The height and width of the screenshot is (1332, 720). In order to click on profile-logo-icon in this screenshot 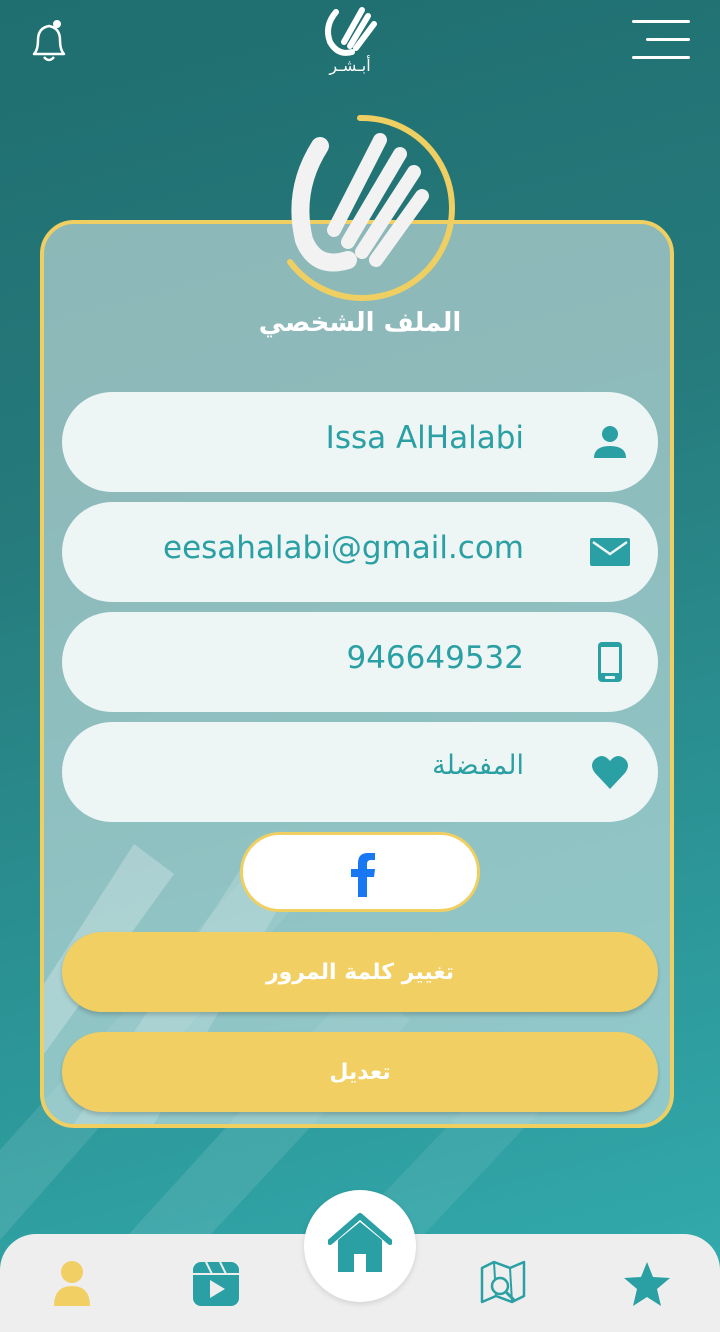, I will do `click(371, 207)`.